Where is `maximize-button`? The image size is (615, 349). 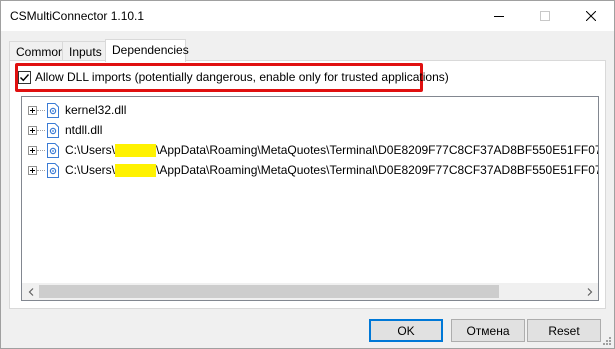 maximize-button is located at coordinates (545, 16).